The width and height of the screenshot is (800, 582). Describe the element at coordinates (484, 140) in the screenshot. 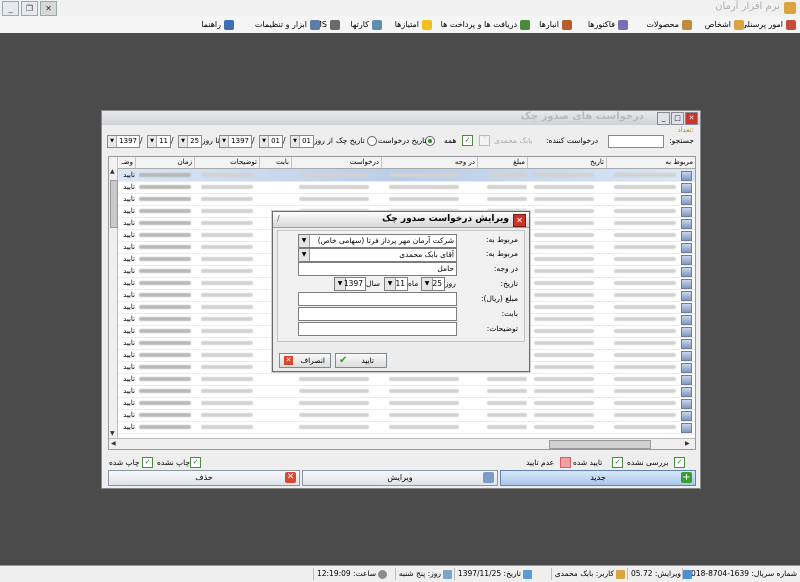

I see `requester-dropdown: ˅` at that location.